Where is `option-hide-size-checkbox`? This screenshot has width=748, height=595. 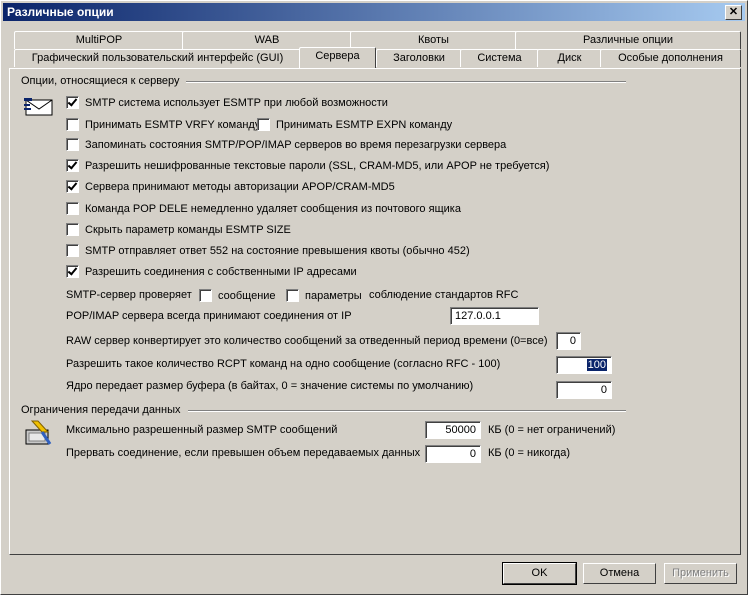
option-hide-size-checkbox is located at coordinates (72, 229).